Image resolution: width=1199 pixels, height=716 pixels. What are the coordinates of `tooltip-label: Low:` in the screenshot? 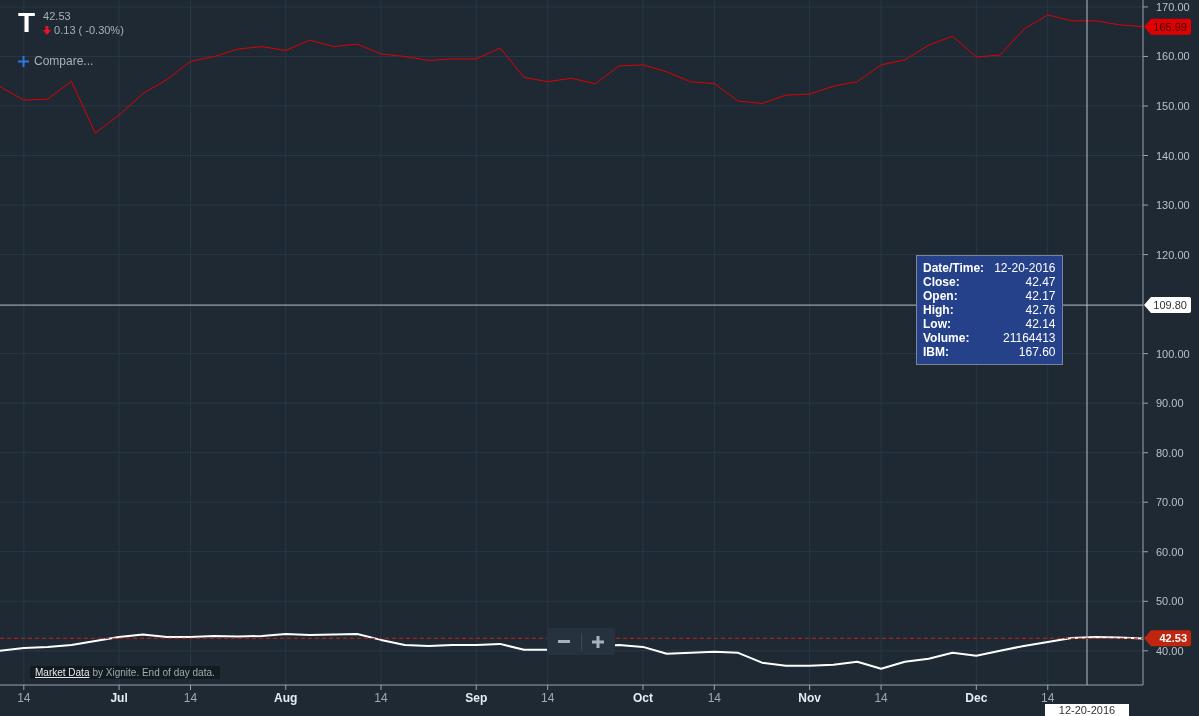 It's located at (937, 324).